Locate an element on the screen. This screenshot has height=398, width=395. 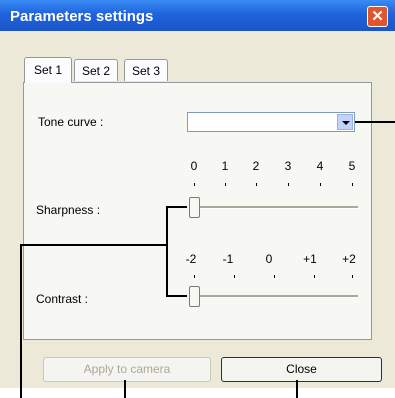
contrast-tick-label: -2 is located at coordinates (191, 259).